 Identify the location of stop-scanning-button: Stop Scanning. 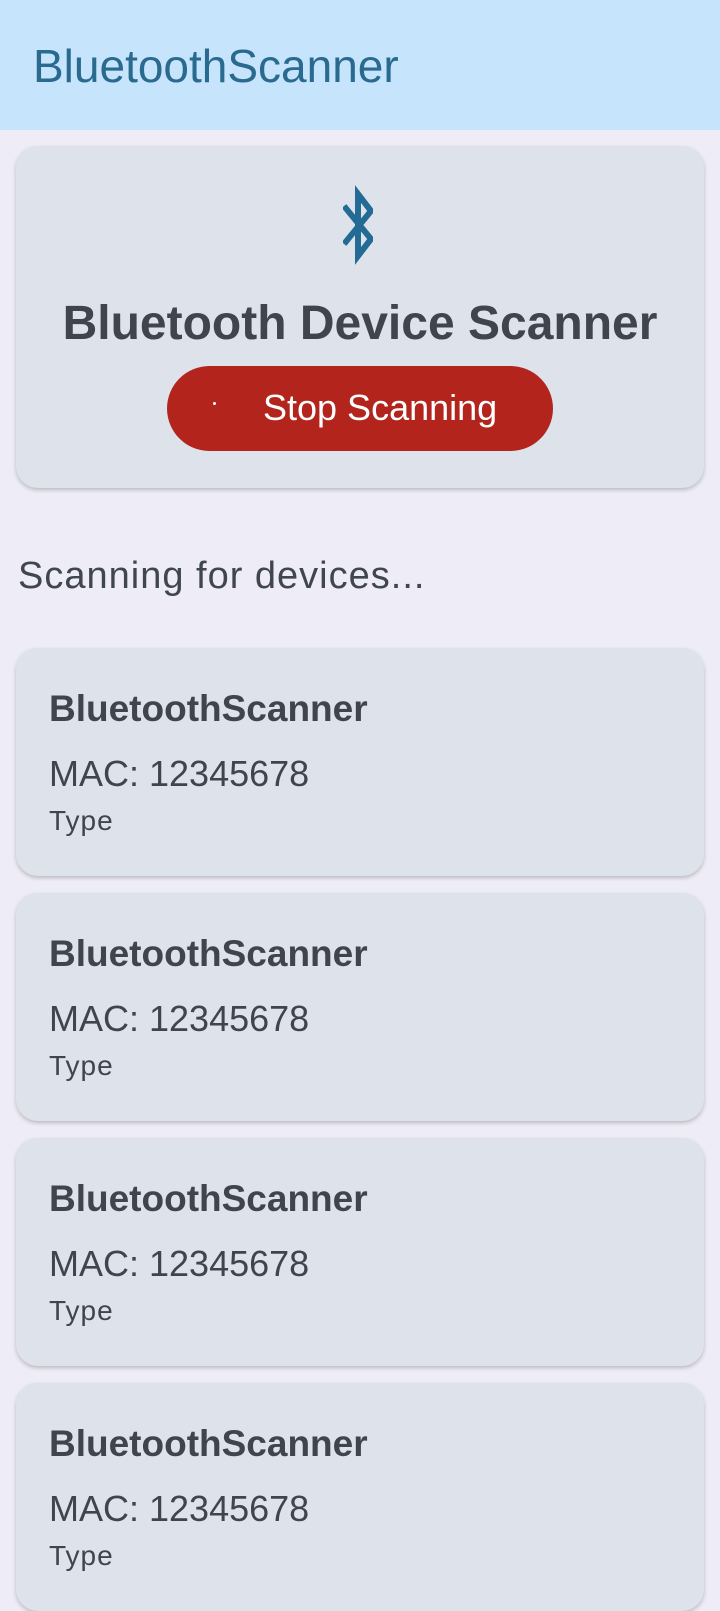
(360, 408).